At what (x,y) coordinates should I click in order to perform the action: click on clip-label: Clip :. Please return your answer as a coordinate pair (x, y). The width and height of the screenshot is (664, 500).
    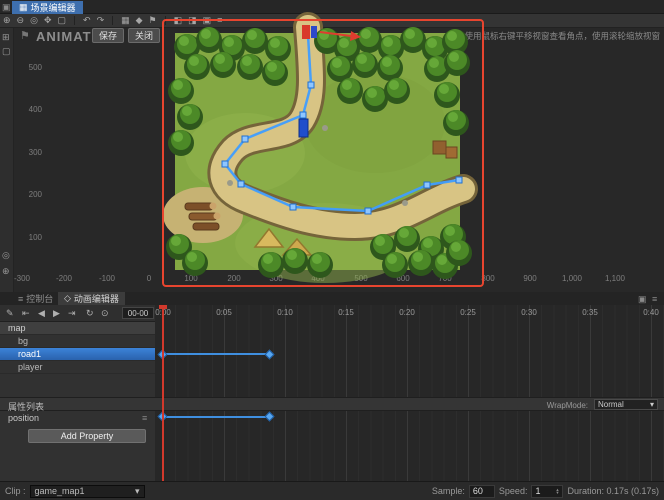
    Looking at the image, I should click on (15, 491).